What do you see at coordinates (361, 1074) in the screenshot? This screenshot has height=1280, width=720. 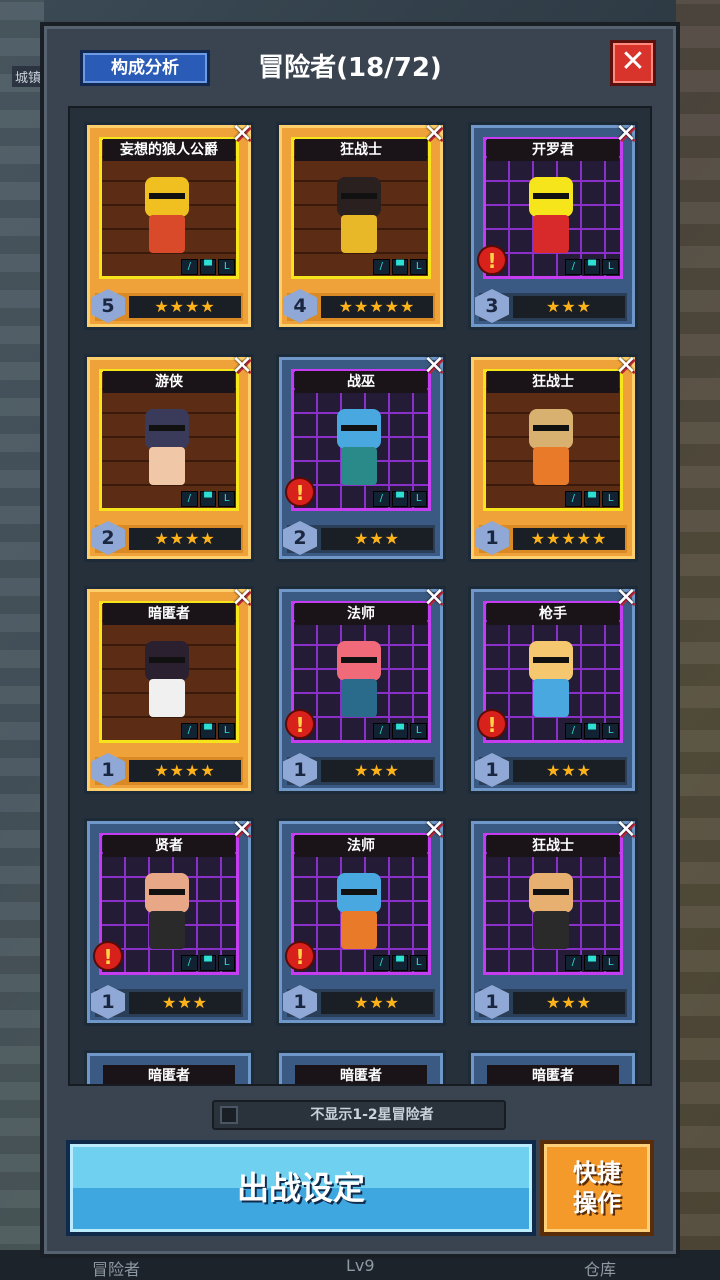 I see `card-name: 暗匿者` at bounding box center [361, 1074].